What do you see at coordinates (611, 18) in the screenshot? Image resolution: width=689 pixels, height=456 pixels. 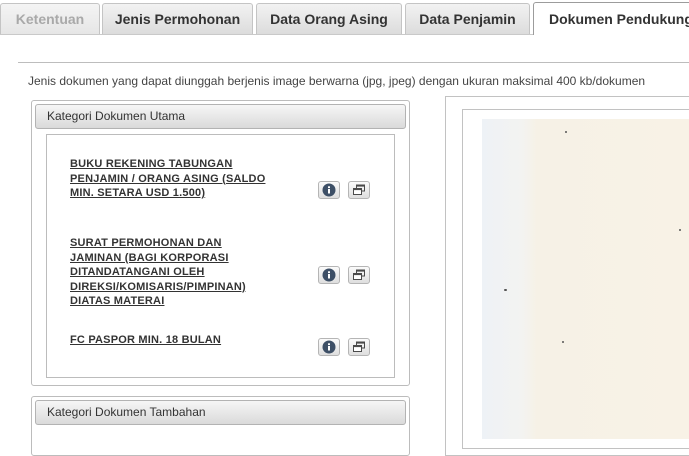 I see `tab-dokumen-pendukung: Dokumen Pendukung` at bounding box center [611, 18].